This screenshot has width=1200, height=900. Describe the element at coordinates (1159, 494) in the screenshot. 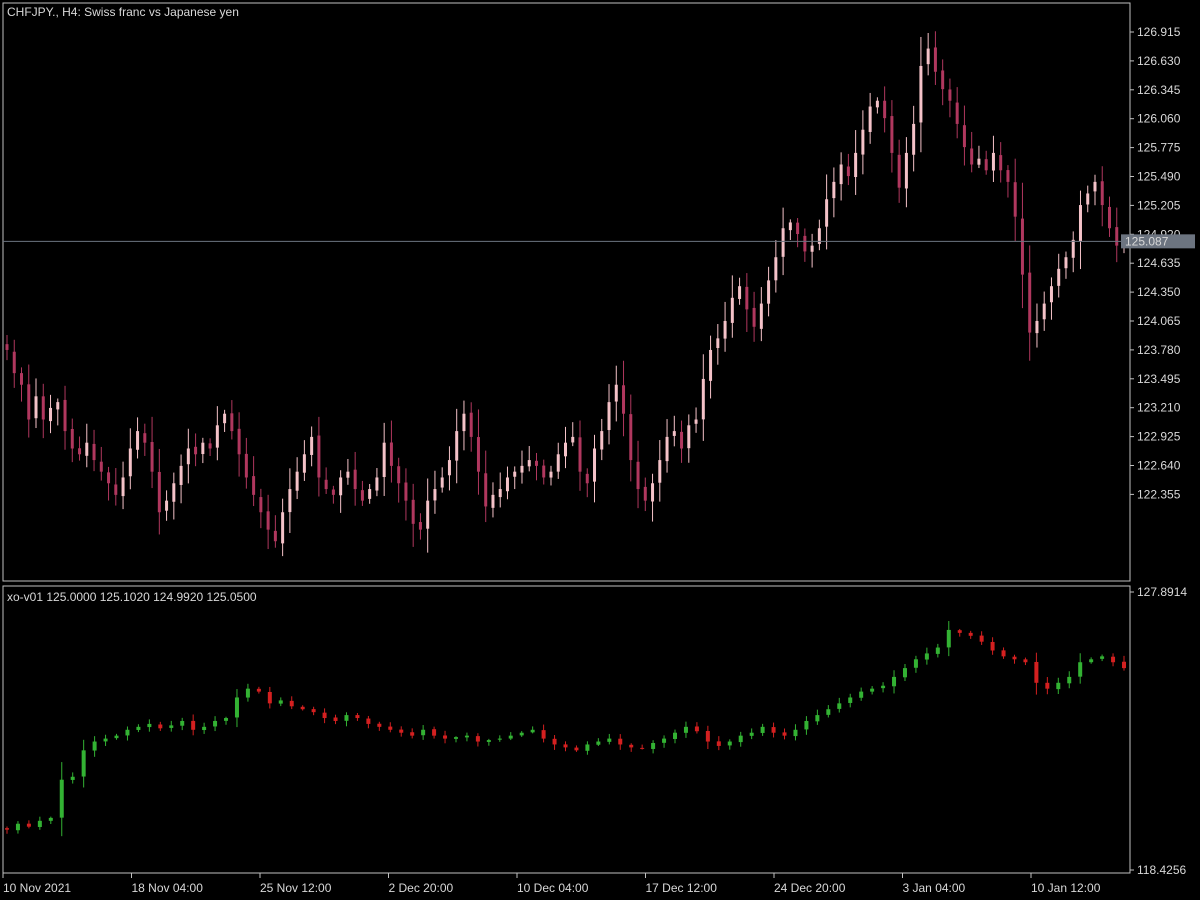

I see `price-axis-tick-label: 122.355` at that location.